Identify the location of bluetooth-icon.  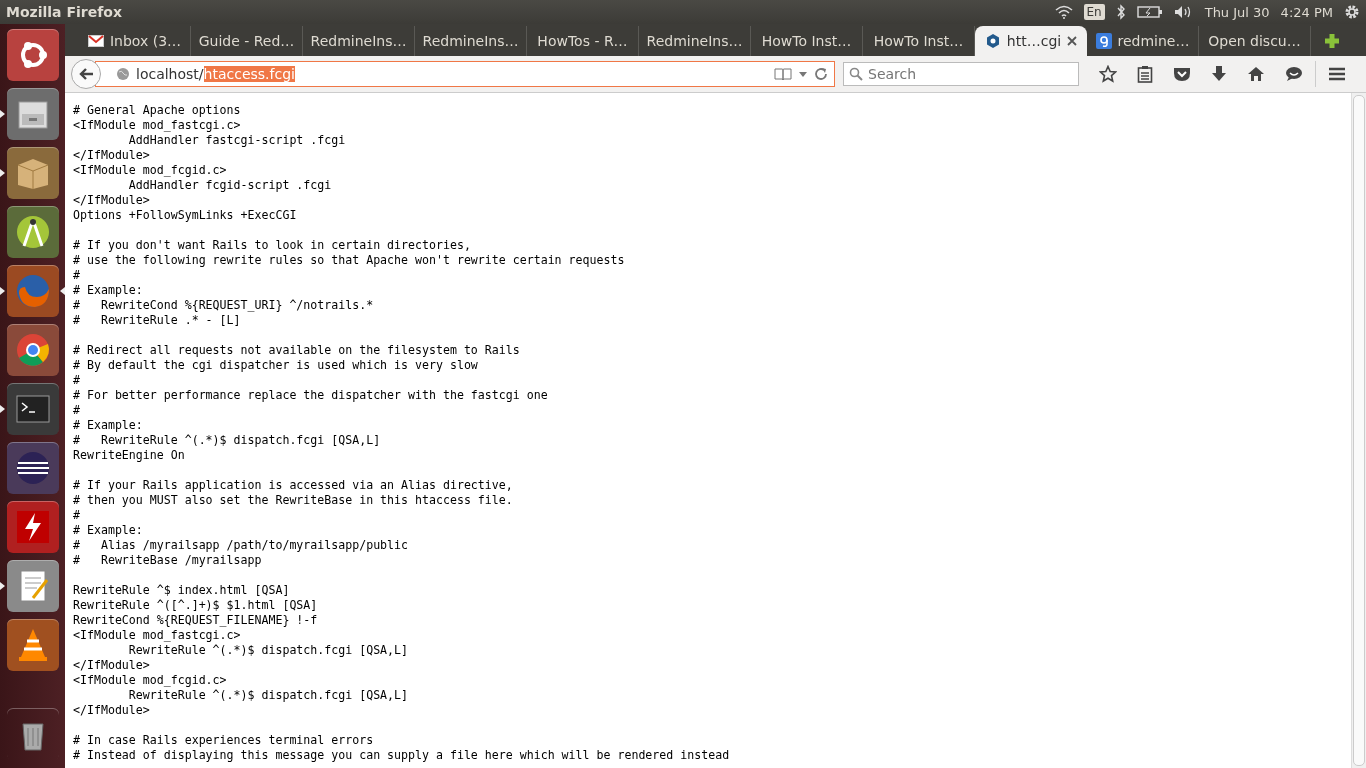
(1120, 12).